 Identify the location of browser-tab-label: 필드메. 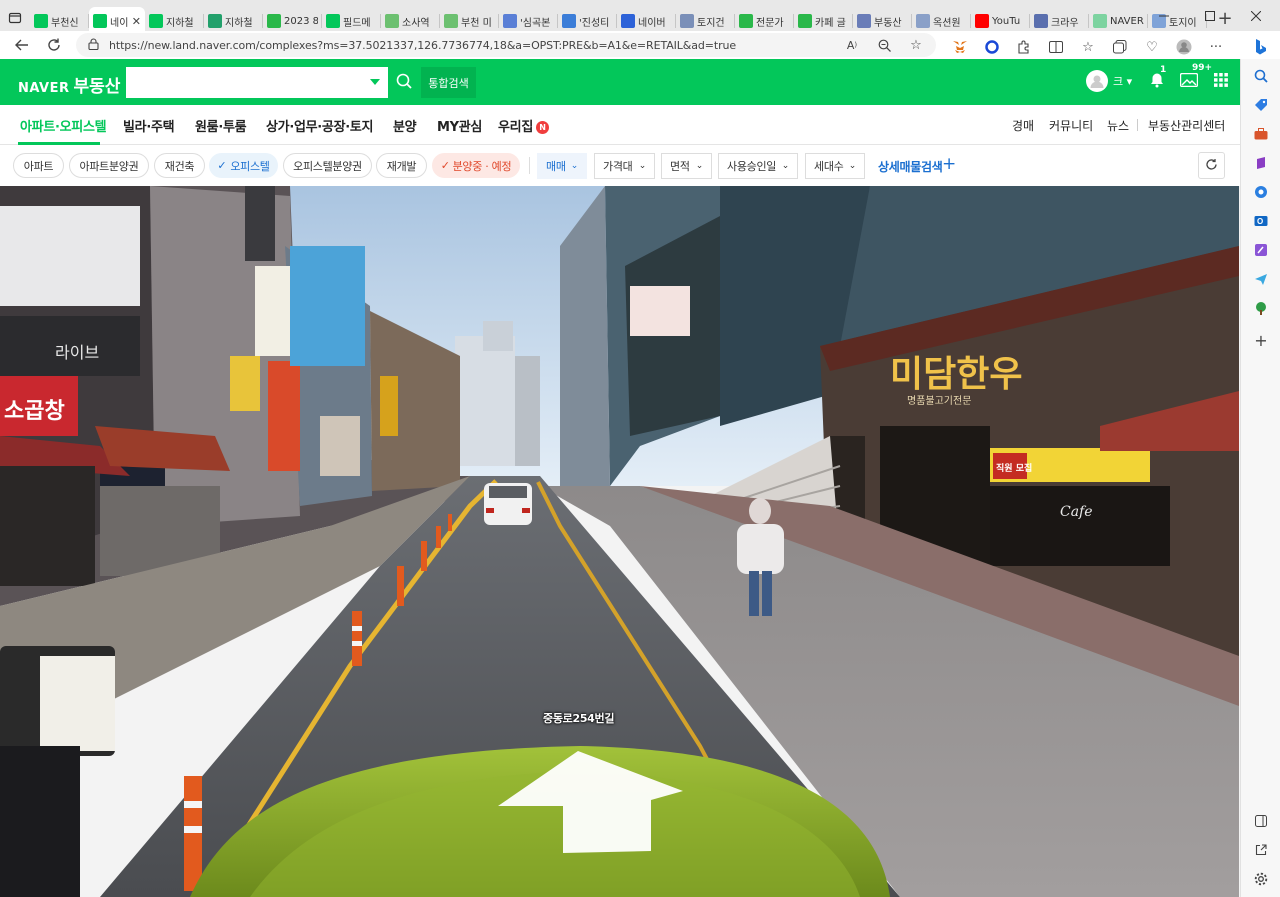
(357, 23).